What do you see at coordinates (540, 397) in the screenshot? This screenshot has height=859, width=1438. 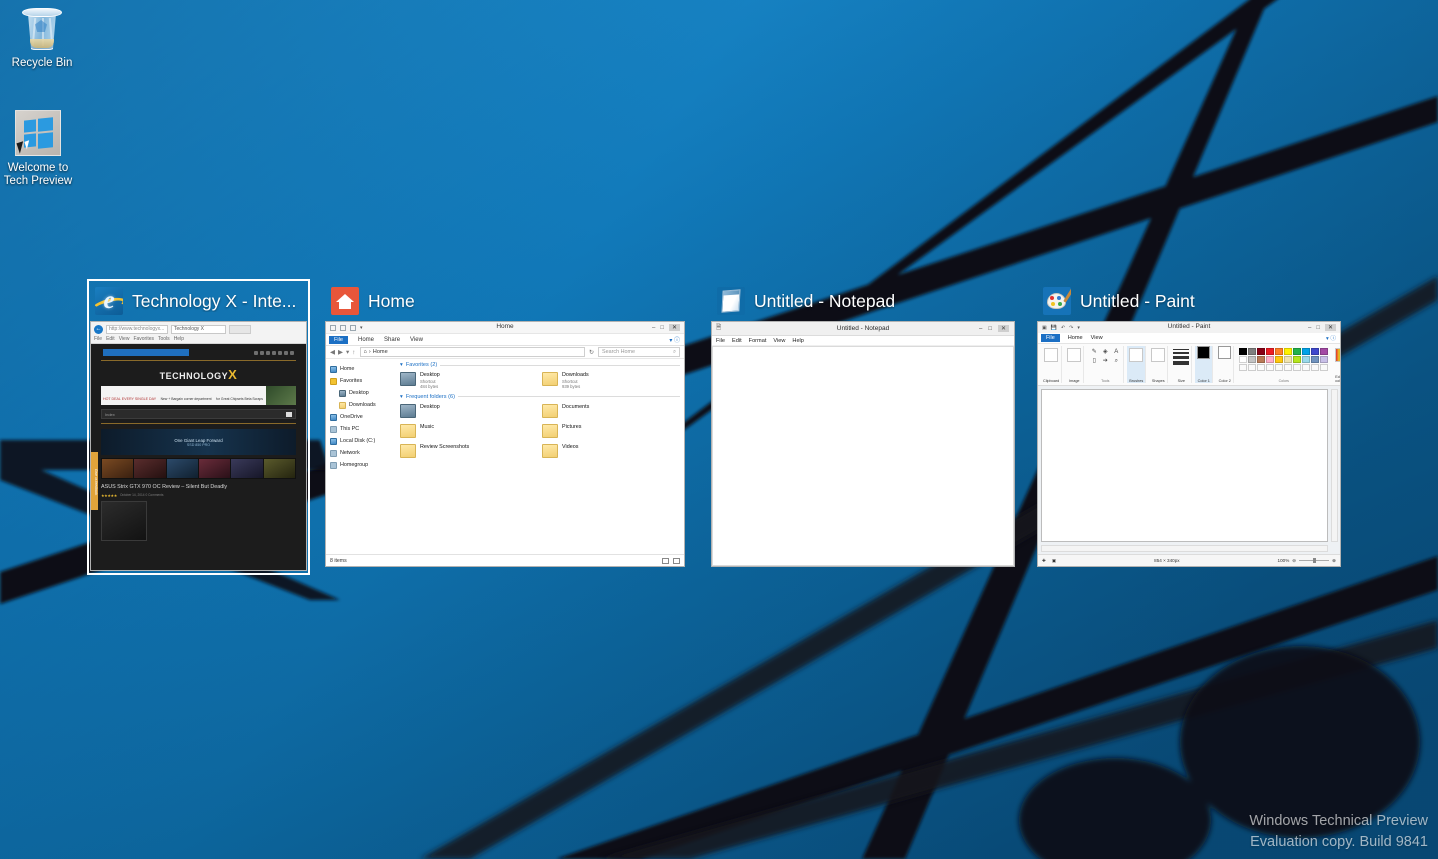 I see `explorer-group-header-frequent: ▾ Frequent folders (6)` at bounding box center [540, 397].